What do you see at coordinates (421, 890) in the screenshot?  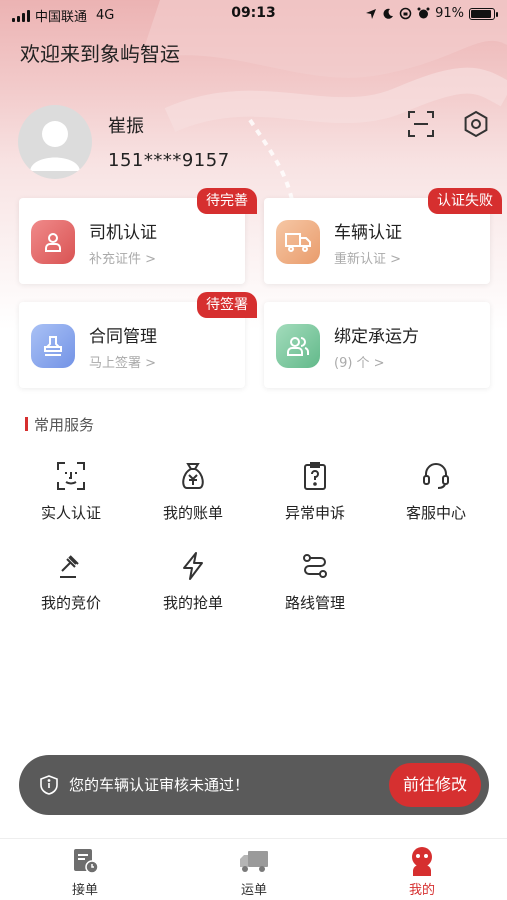 I see `tab-label: 我的` at bounding box center [421, 890].